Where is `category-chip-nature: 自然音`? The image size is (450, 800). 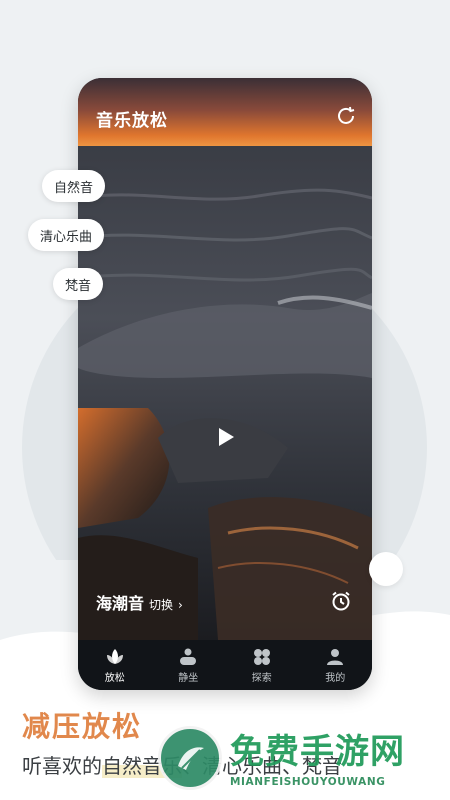
category-chip-nature: 自然音 is located at coordinates (74, 186).